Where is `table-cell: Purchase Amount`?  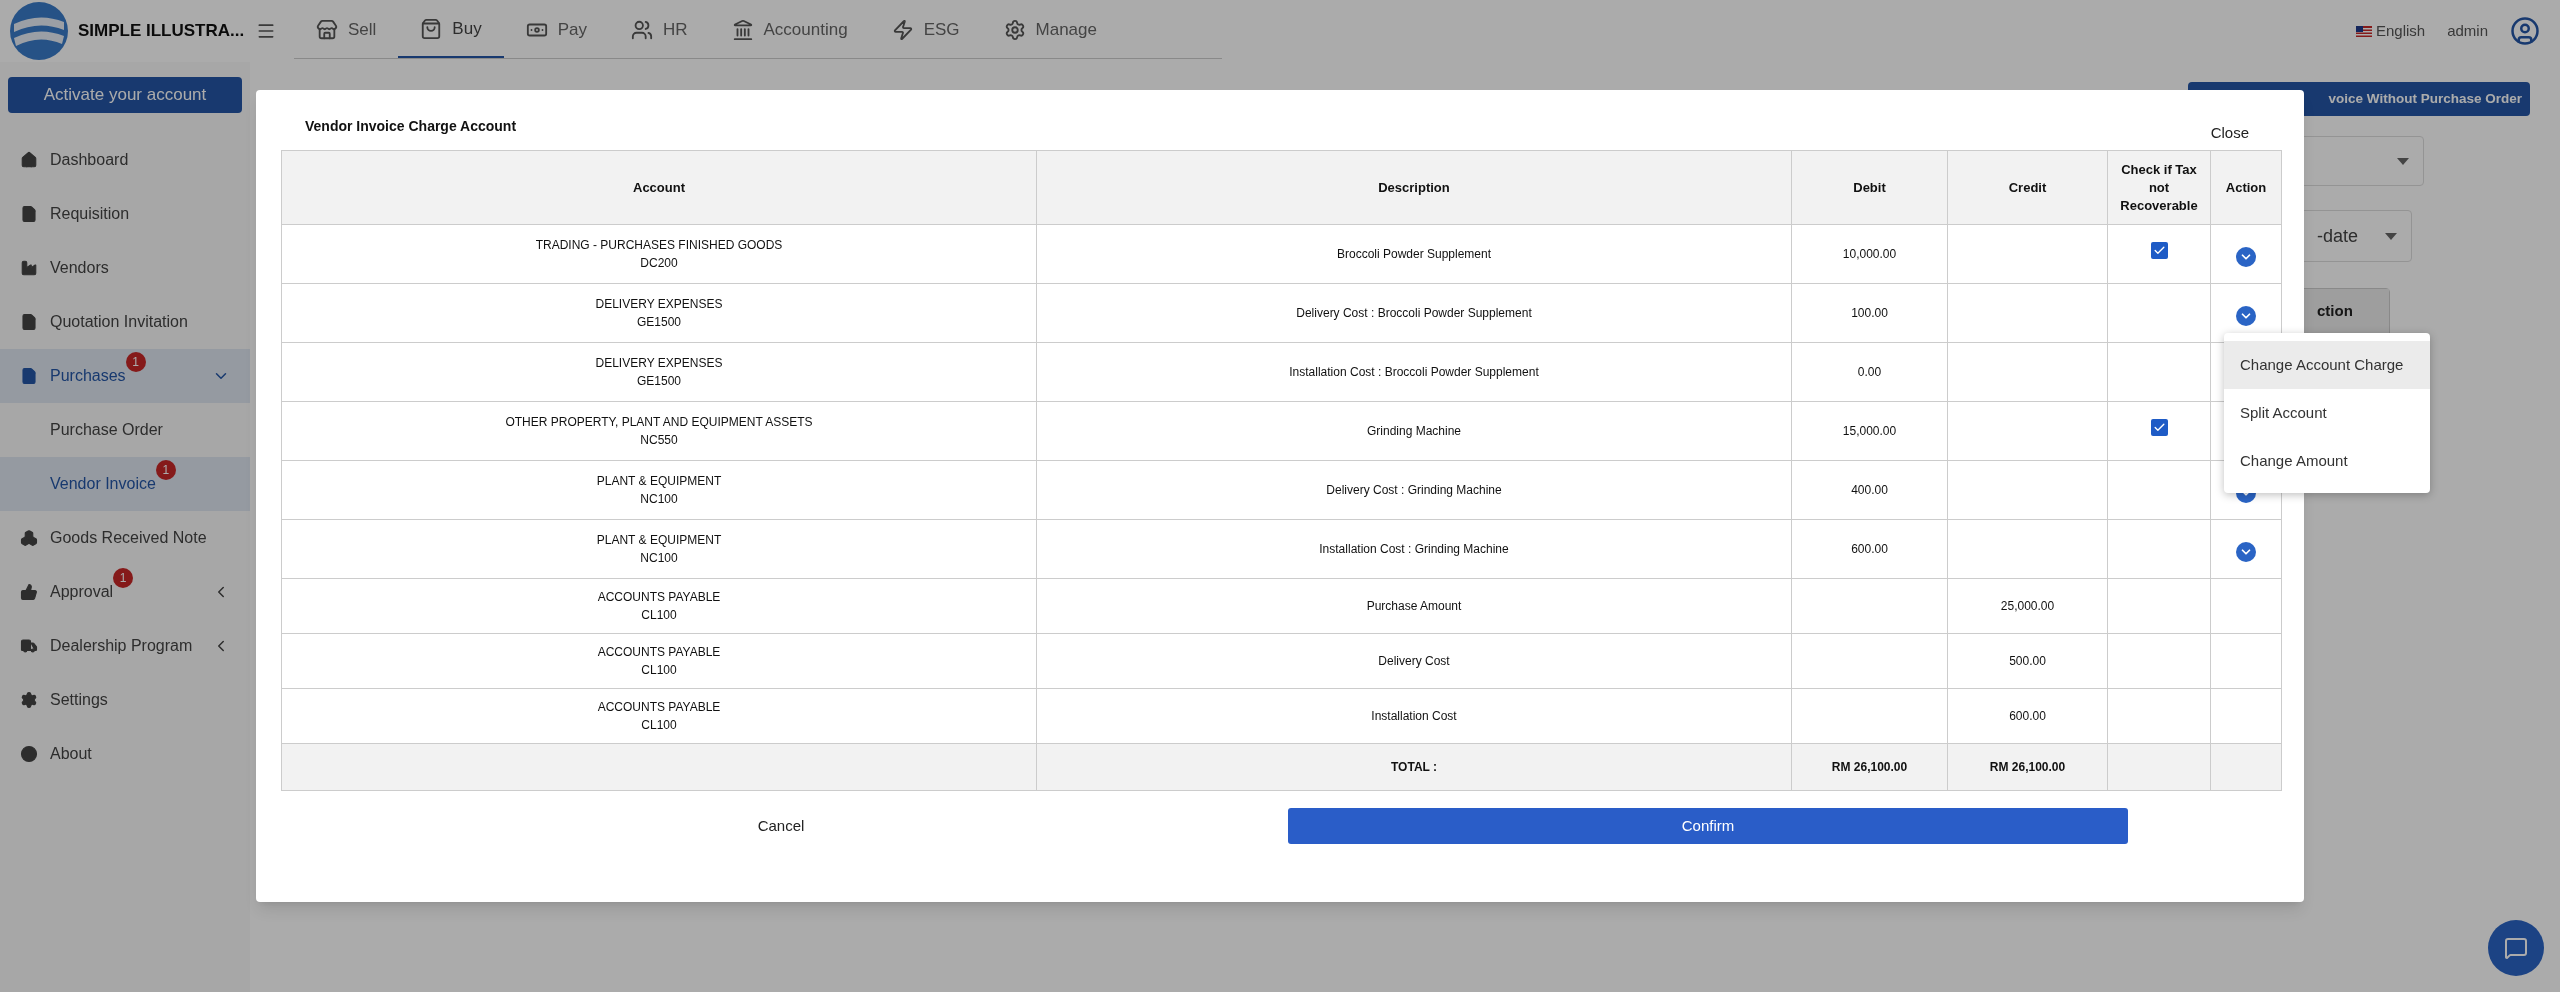
table-cell: Purchase Amount is located at coordinates (1414, 606).